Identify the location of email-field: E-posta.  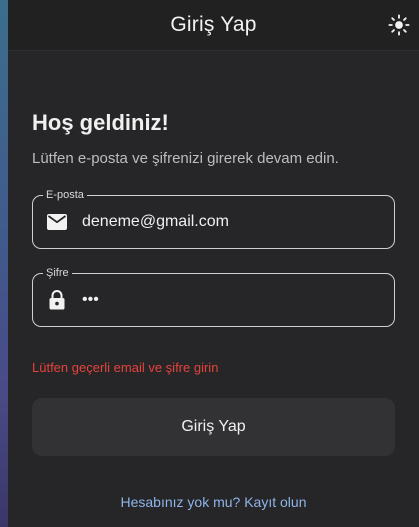
(213, 218).